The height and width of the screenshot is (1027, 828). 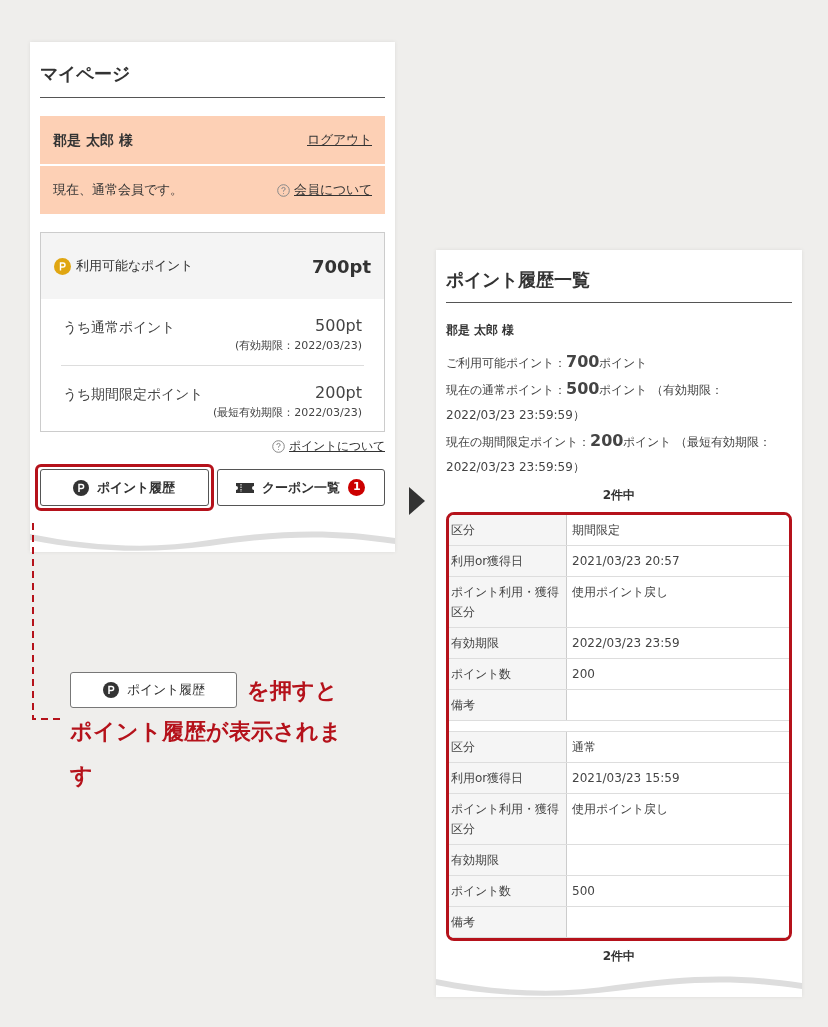 I want to click on points-expiry: (有効期限：2022/03/23), so click(x=298, y=346).